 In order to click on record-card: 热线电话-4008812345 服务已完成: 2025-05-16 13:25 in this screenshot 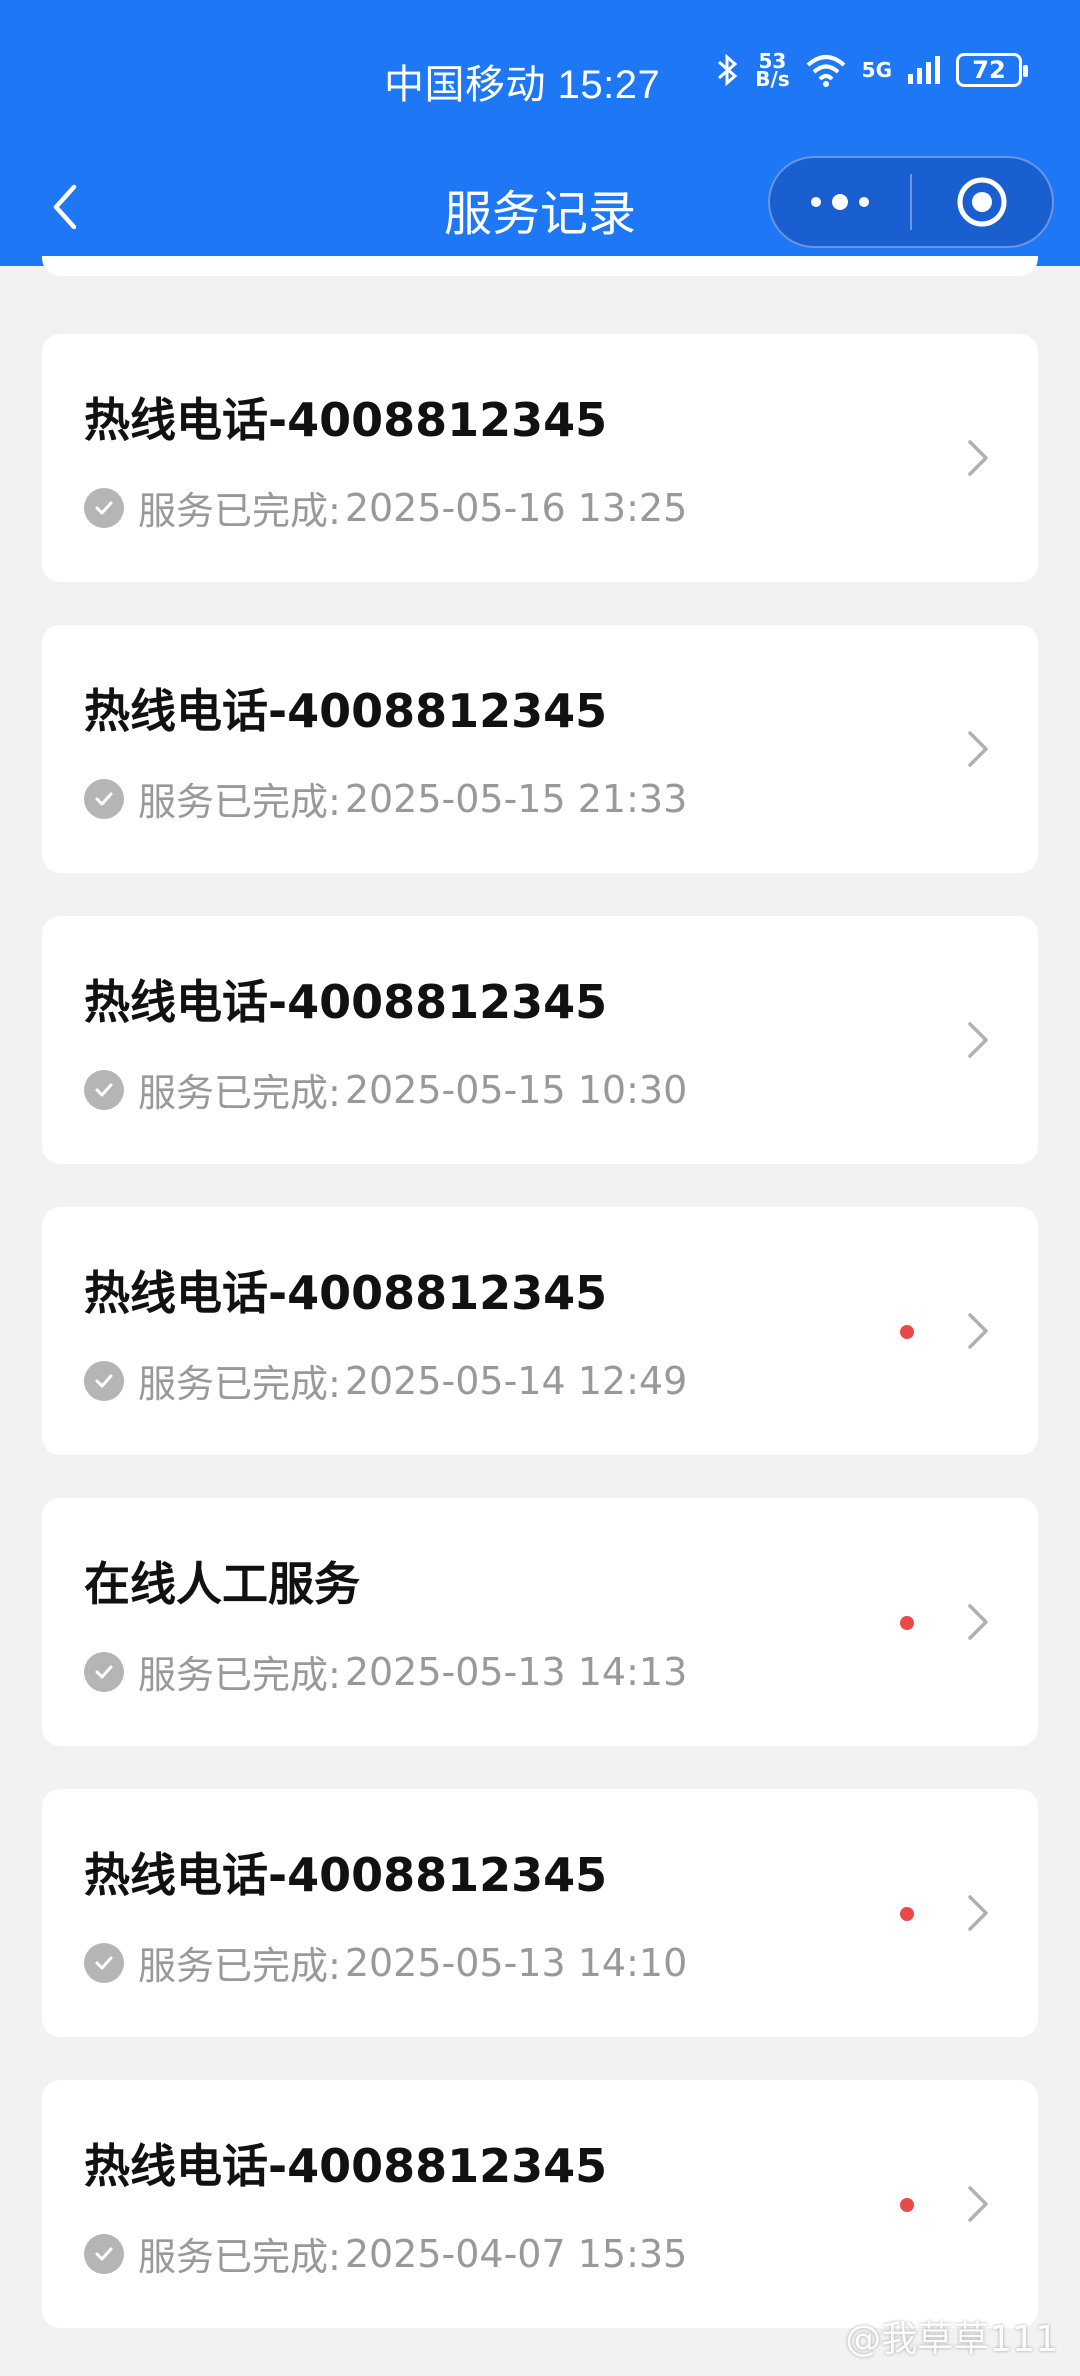, I will do `click(540, 458)`.